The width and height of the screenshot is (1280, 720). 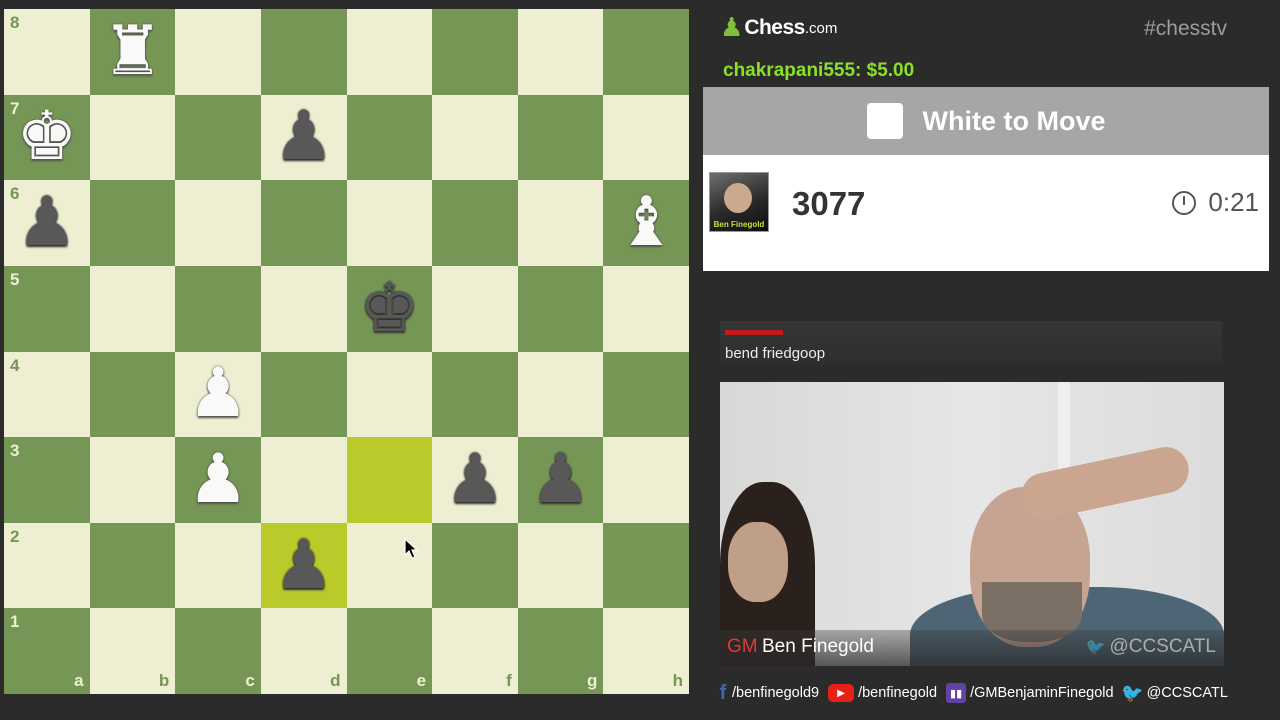 I want to click on square-e3, so click(x=389, y=480).